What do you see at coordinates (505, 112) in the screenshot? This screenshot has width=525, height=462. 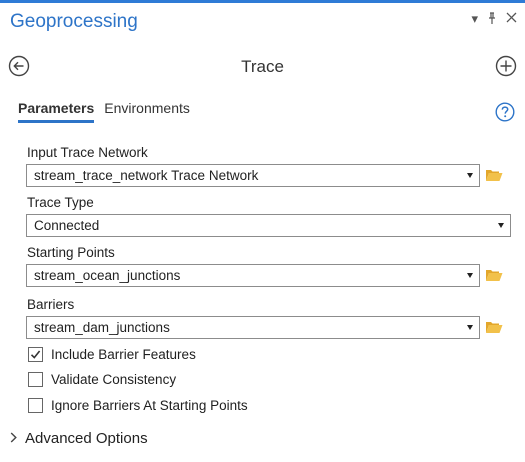 I see `help-icon` at bounding box center [505, 112].